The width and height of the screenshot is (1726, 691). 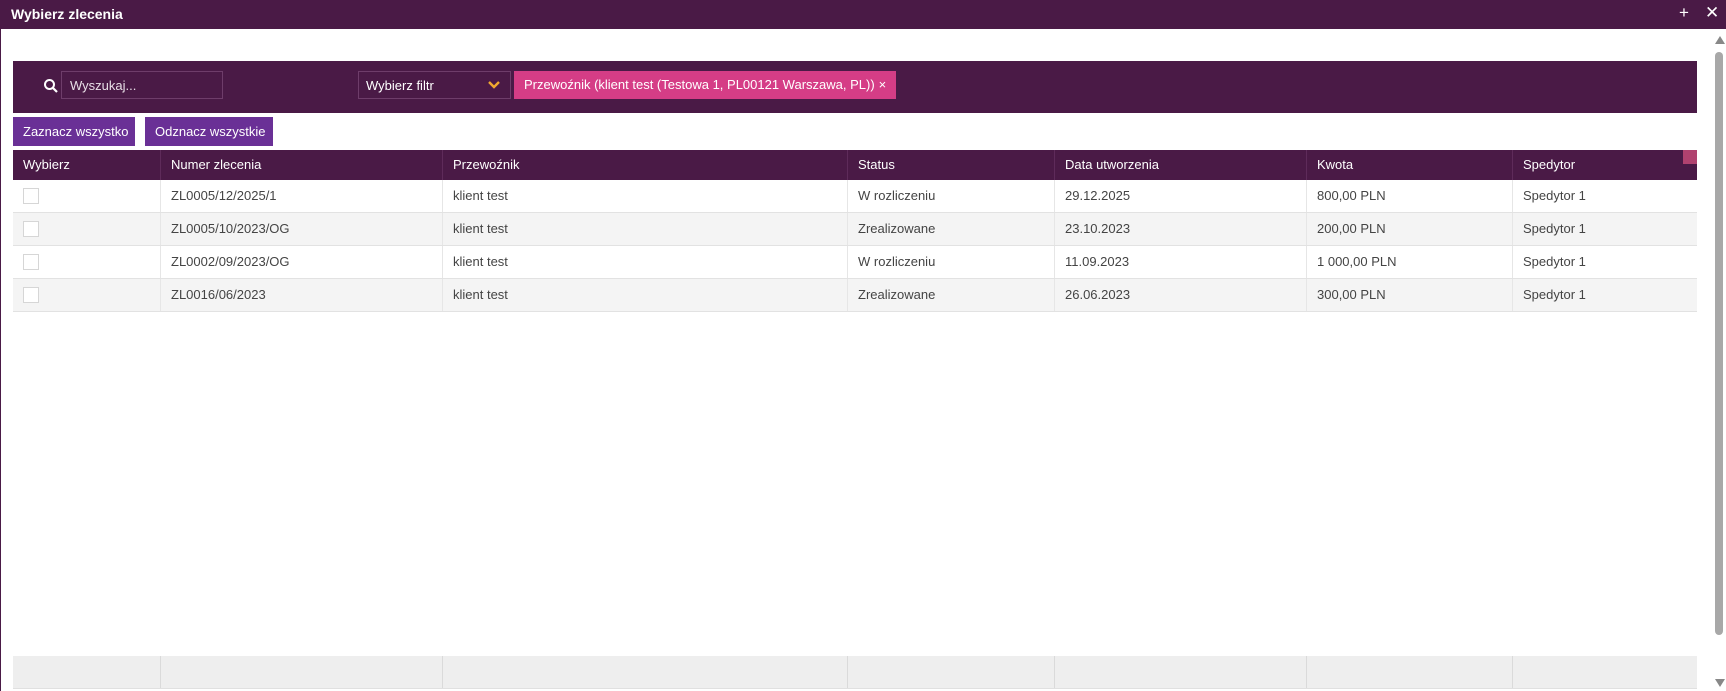 I want to click on amount: 300,00 PLN, so click(x=1410, y=295).